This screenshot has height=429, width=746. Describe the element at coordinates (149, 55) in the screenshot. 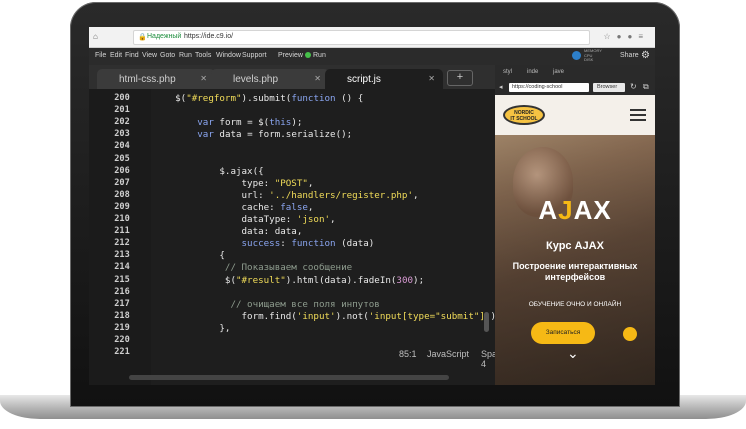

I see `menu-view: View` at that location.